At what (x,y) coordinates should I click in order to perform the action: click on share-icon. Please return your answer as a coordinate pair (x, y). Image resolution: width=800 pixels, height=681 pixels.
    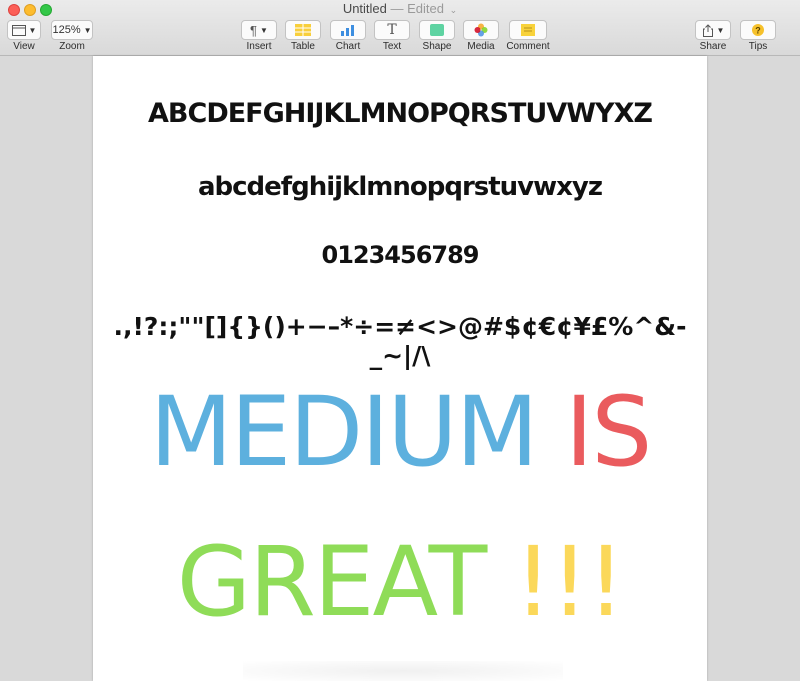
    Looking at the image, I should click on (707, 30).